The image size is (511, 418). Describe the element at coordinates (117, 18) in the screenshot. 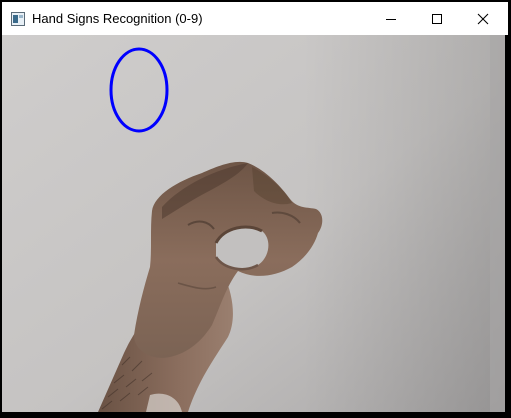

I see `window-title: Hand Signs Recognition (0-9)` at that location.